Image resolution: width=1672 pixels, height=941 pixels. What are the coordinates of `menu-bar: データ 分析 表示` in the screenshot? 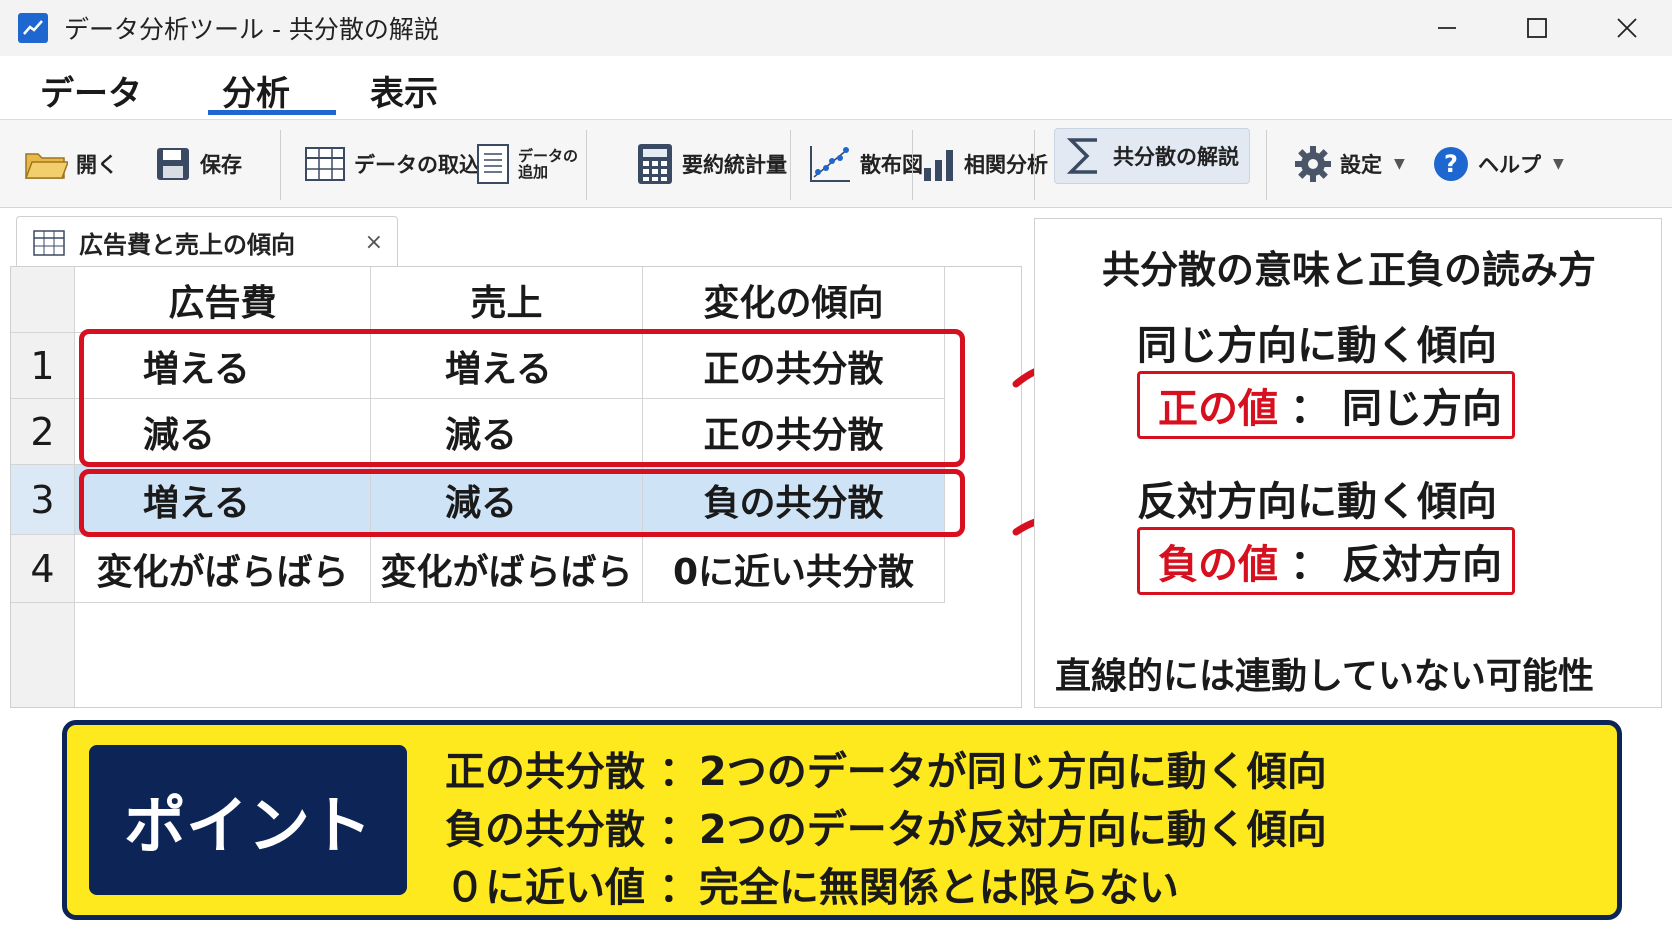 It's located at (836, 88).